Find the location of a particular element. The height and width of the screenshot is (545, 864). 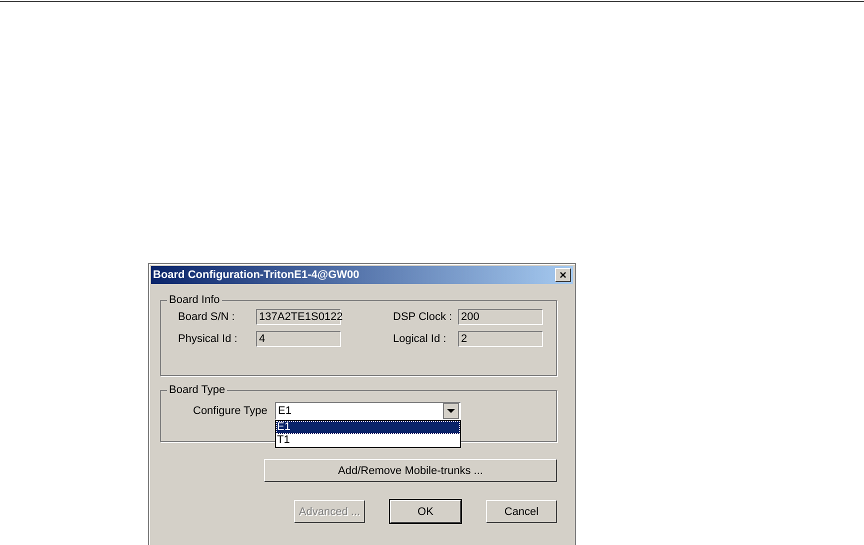

dropdown-option: T1 is located at coordinates (368, 440).